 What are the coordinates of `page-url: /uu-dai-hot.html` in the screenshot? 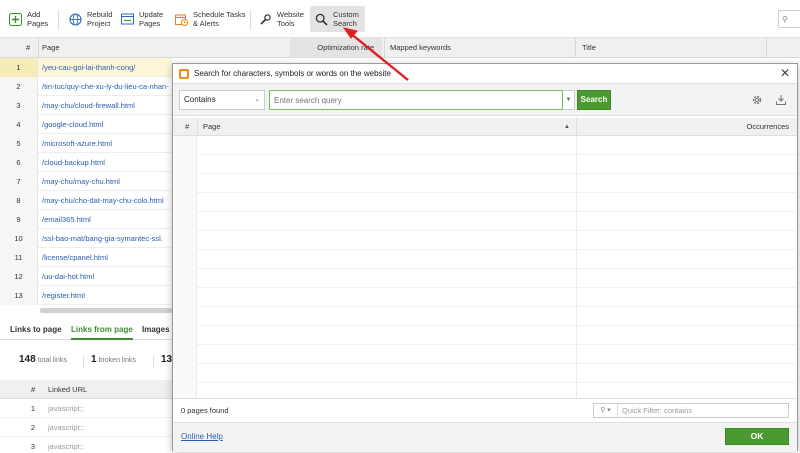 It's located at (107, 276).